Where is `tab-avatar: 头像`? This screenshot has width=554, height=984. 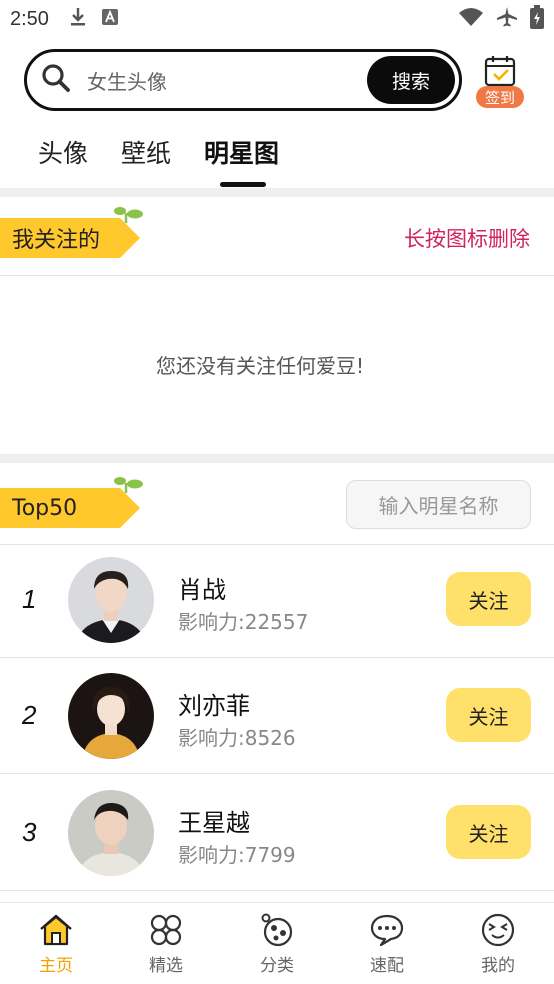 tab-avatar: 头像 is located at coordinates (63, 152).